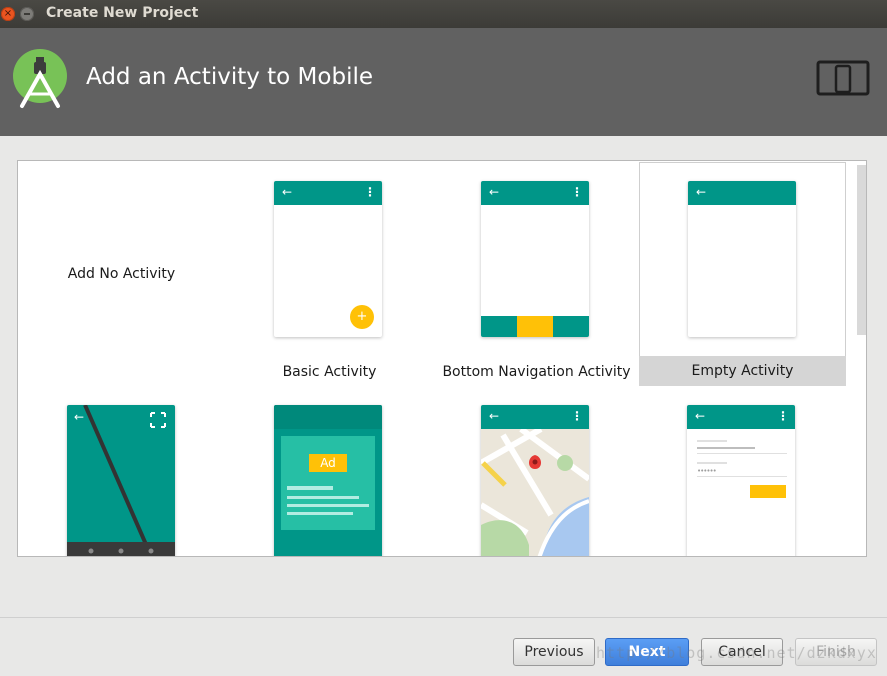 The height and width of the screenshot is (676, 887). What do you see at coordinates (122, 13) in the screenshot?
I see `window-title: Create New Project` at bounding box center [122, 13].